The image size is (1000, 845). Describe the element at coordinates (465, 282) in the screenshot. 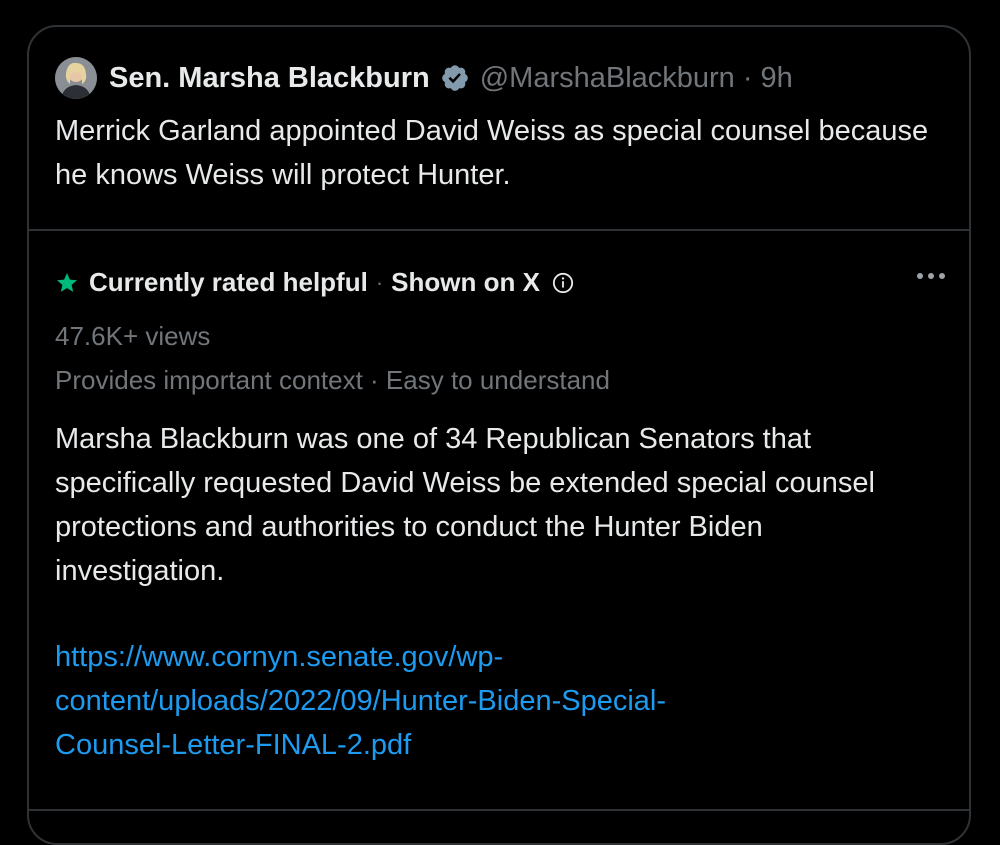

I see `shown-on-label: Shown on X` at that location.